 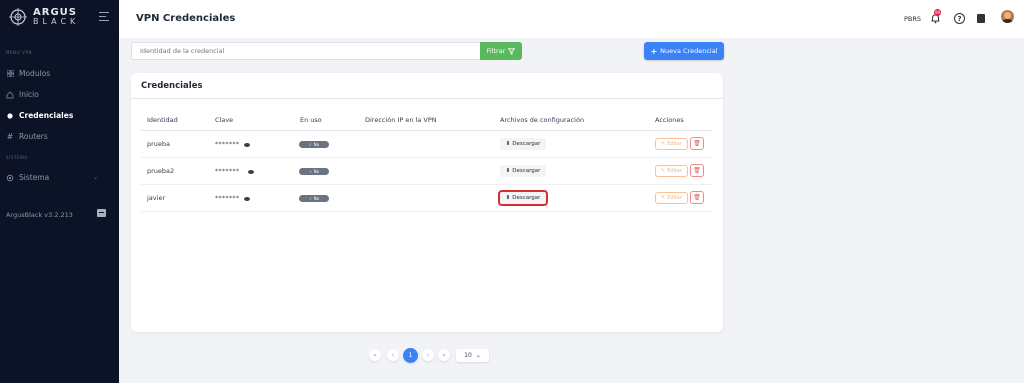 I want to click on logo-text-black: BLACK, so click(x=56, y=21).